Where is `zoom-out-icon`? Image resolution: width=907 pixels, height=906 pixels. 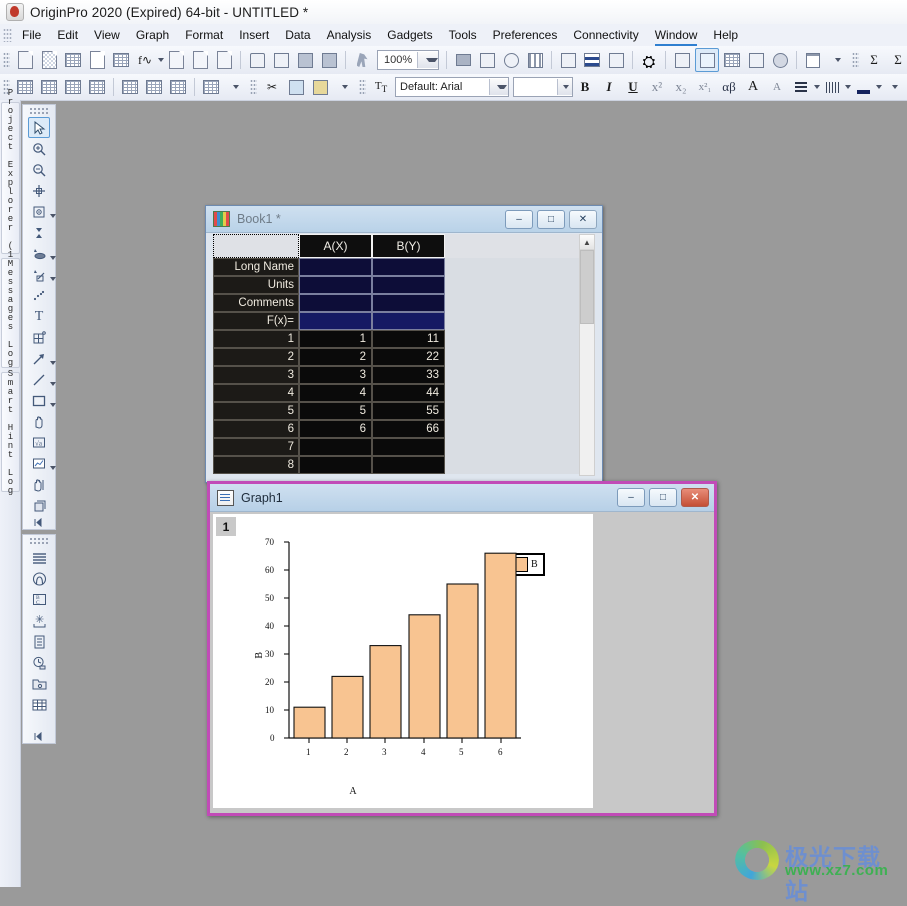 zoom-out-icon is located at coordinates (39, 169).